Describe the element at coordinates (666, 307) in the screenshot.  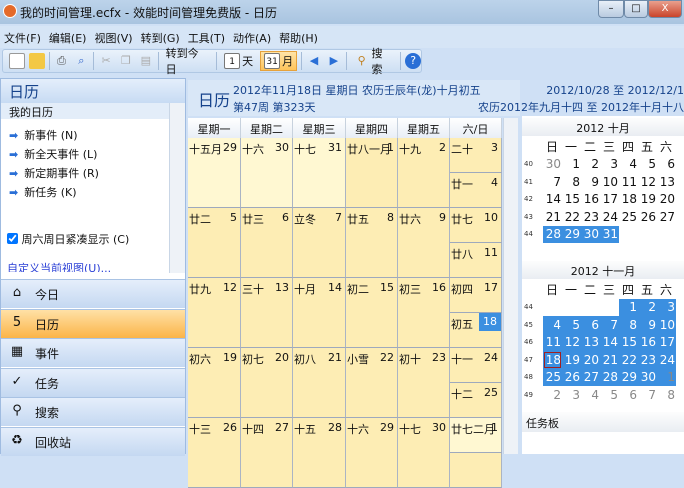
I see `mini-day: 3` at that location.